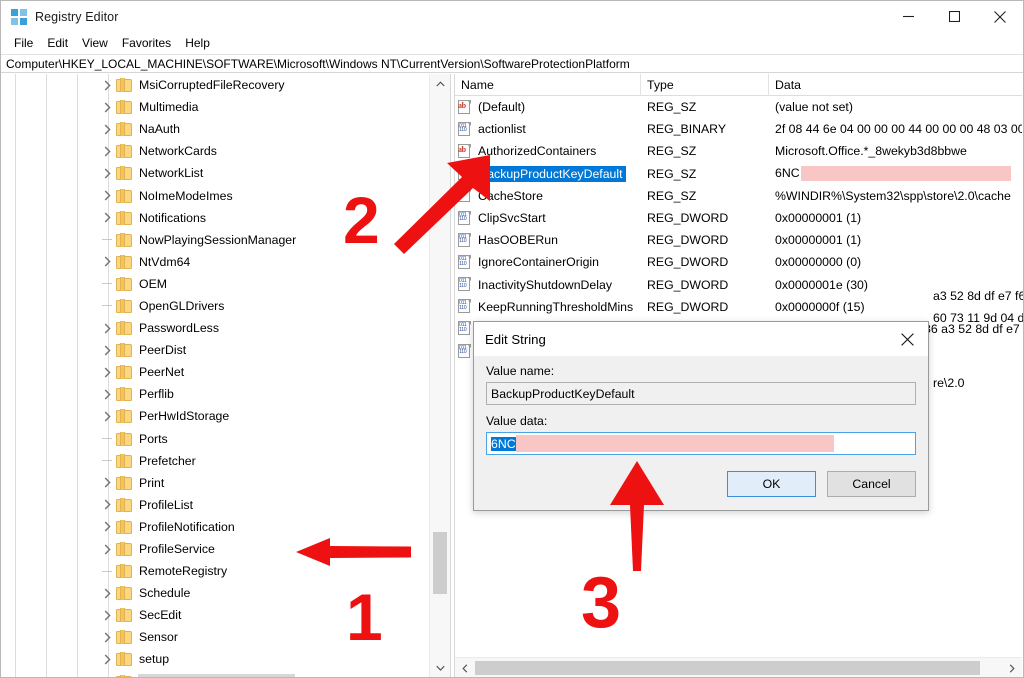 The width and height of the screenshot is (1024, 678). What do you see at coordinates (439, 375) in the screenshot?
I see `tree-vertical-scrollbar` at bounding box center [439, 375].